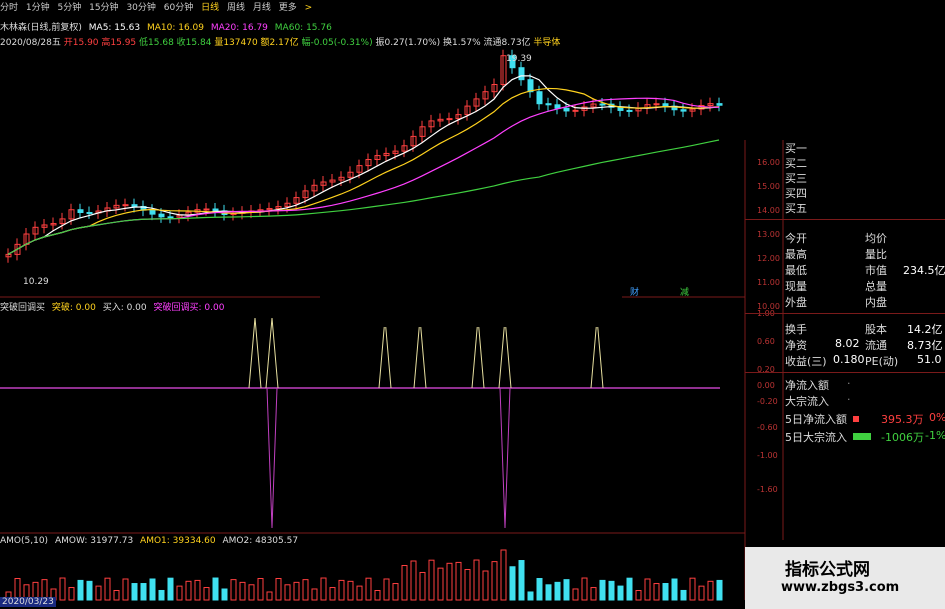  Describe the element at coordinates (925, 329) in the screenshot. I see `stat-shares-value: 14.2亿` at that location.